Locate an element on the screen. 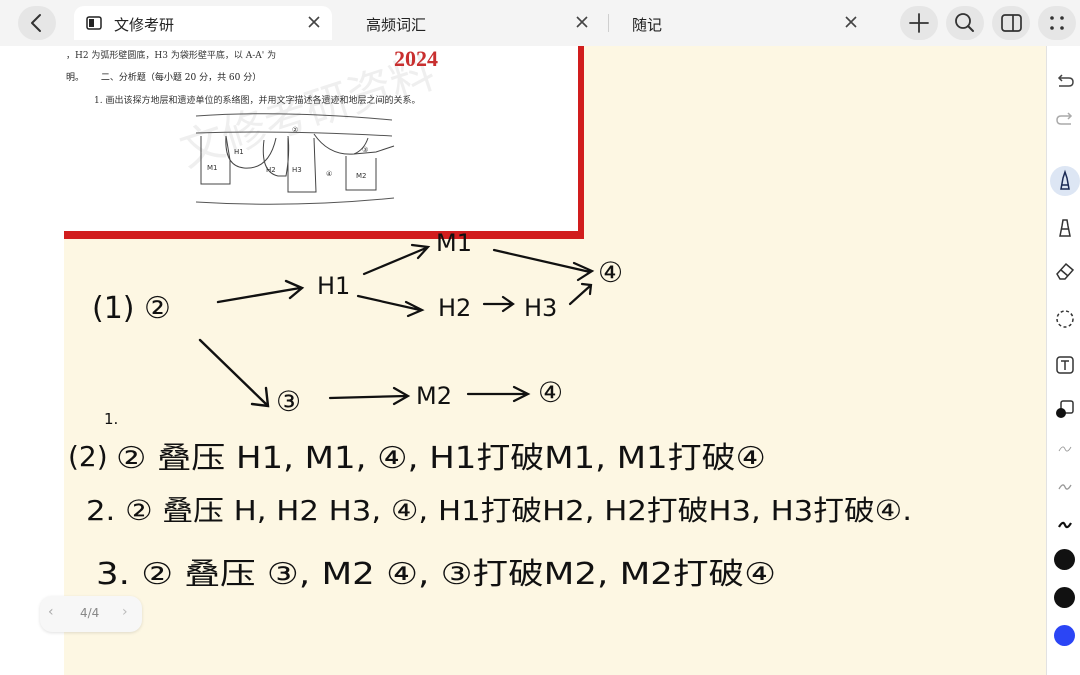 The width and height of the screenshot is (1080, 675). chevron-left-icon: ‹ is located at coordinates (51, 612).